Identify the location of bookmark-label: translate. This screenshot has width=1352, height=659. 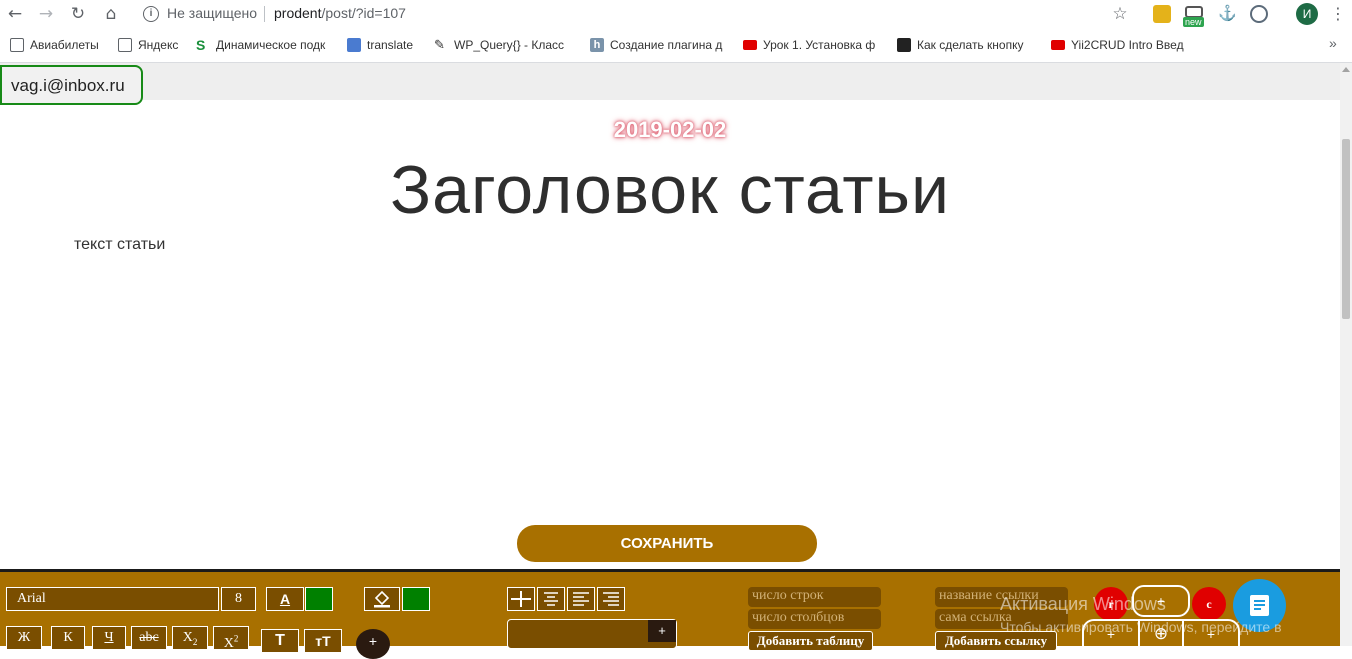
(390, 45).